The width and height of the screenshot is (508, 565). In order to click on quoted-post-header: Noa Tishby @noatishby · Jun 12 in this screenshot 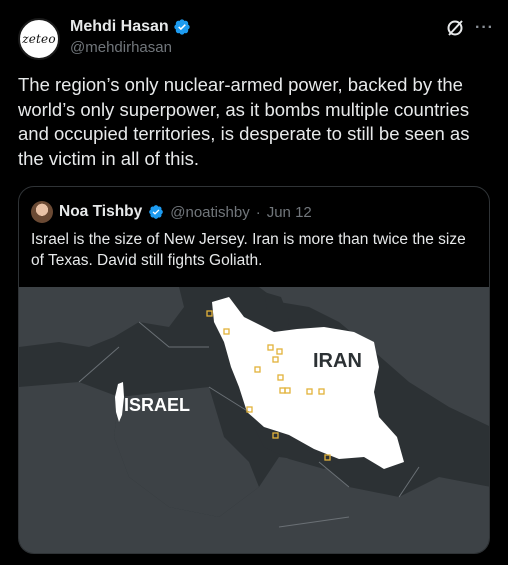, I will do `click(171, 212)`.